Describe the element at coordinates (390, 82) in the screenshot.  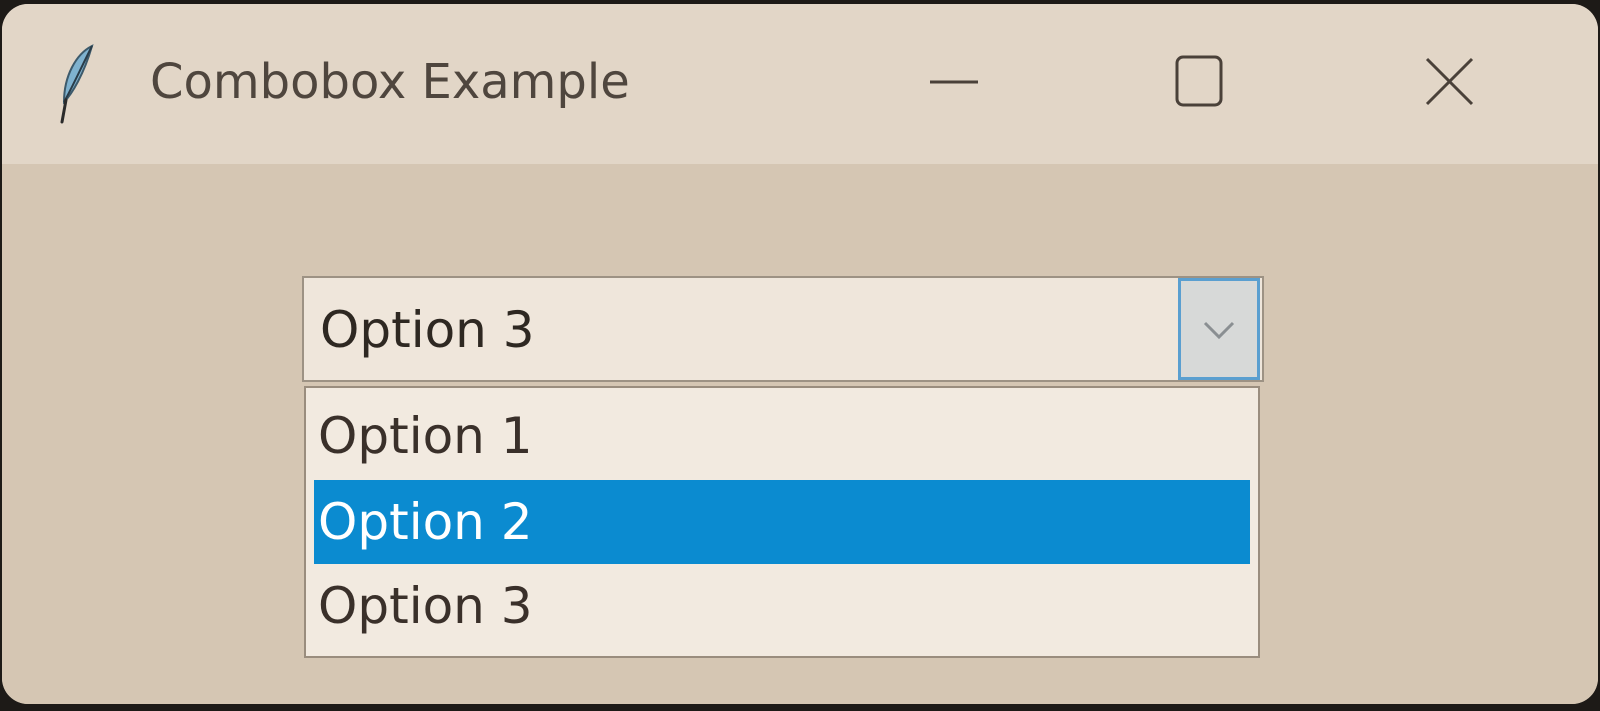
I see `window-title: Combobox Example` at that location.